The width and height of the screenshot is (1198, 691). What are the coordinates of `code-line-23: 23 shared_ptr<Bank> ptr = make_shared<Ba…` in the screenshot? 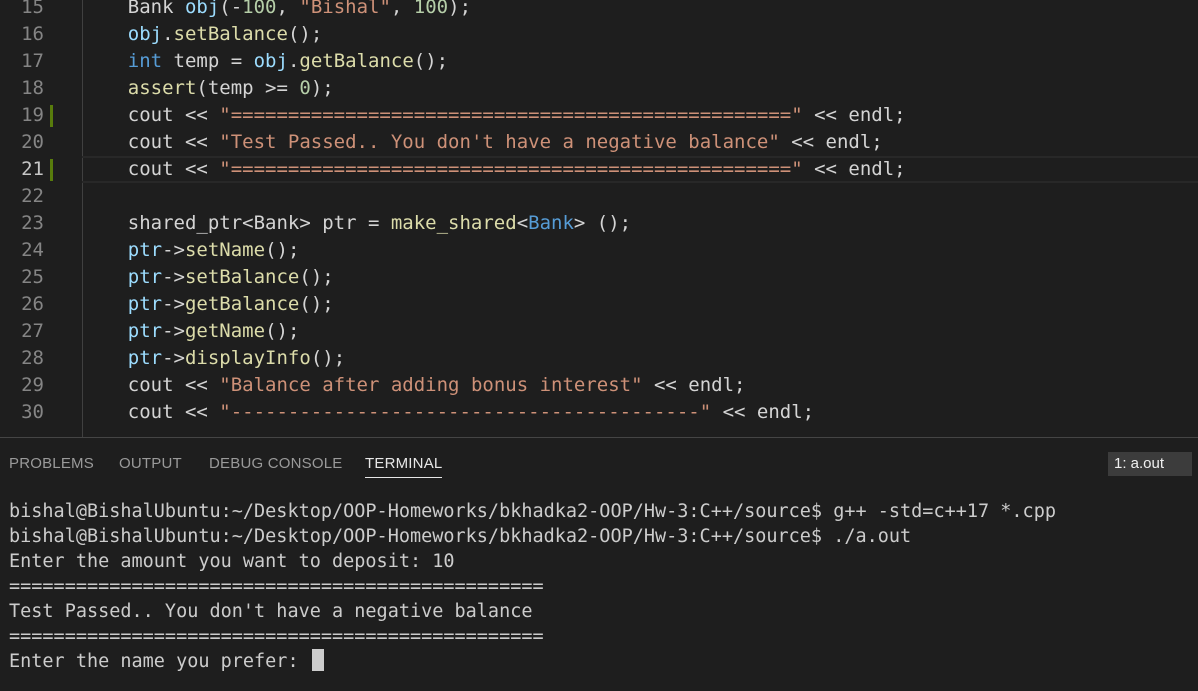 It's located at (599, 223).